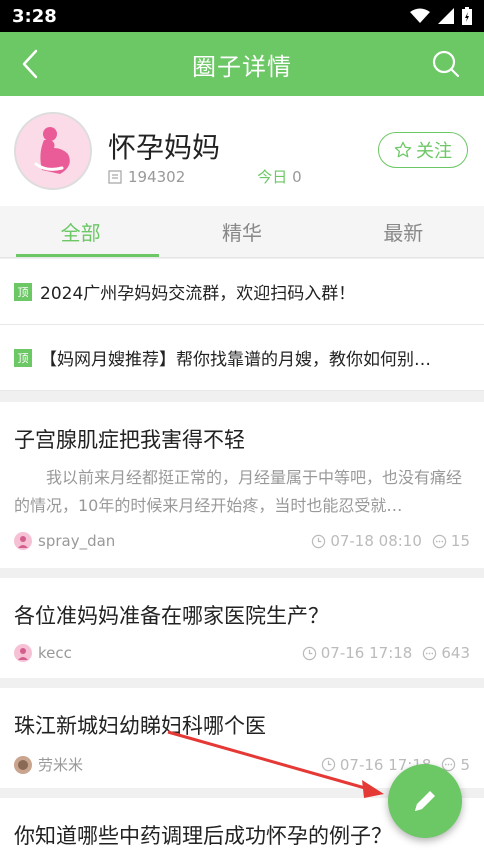 The height and width of the screenshot is (860, 484). What do you see at coordinates (140, 726) in the screenshot?
I see `post-title: 珠江新城妇幼睇妇科哪个医` at bounding box center [140, 726].